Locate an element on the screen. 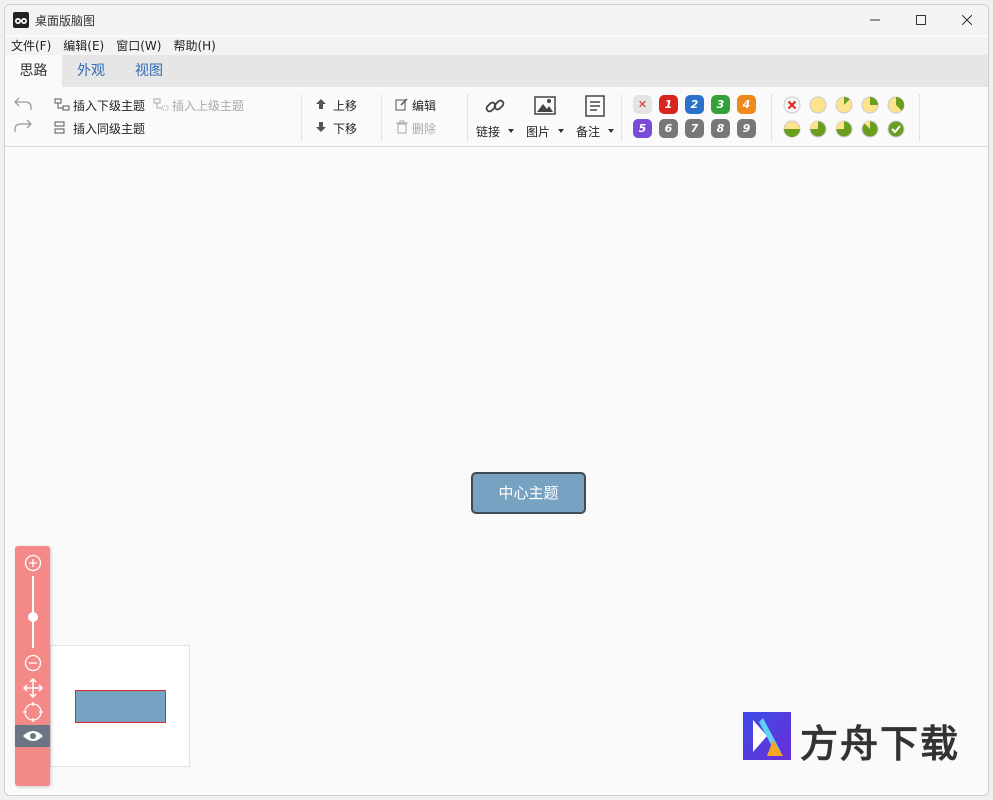  toggle-minimap-button is located at coordinates (32, 736).